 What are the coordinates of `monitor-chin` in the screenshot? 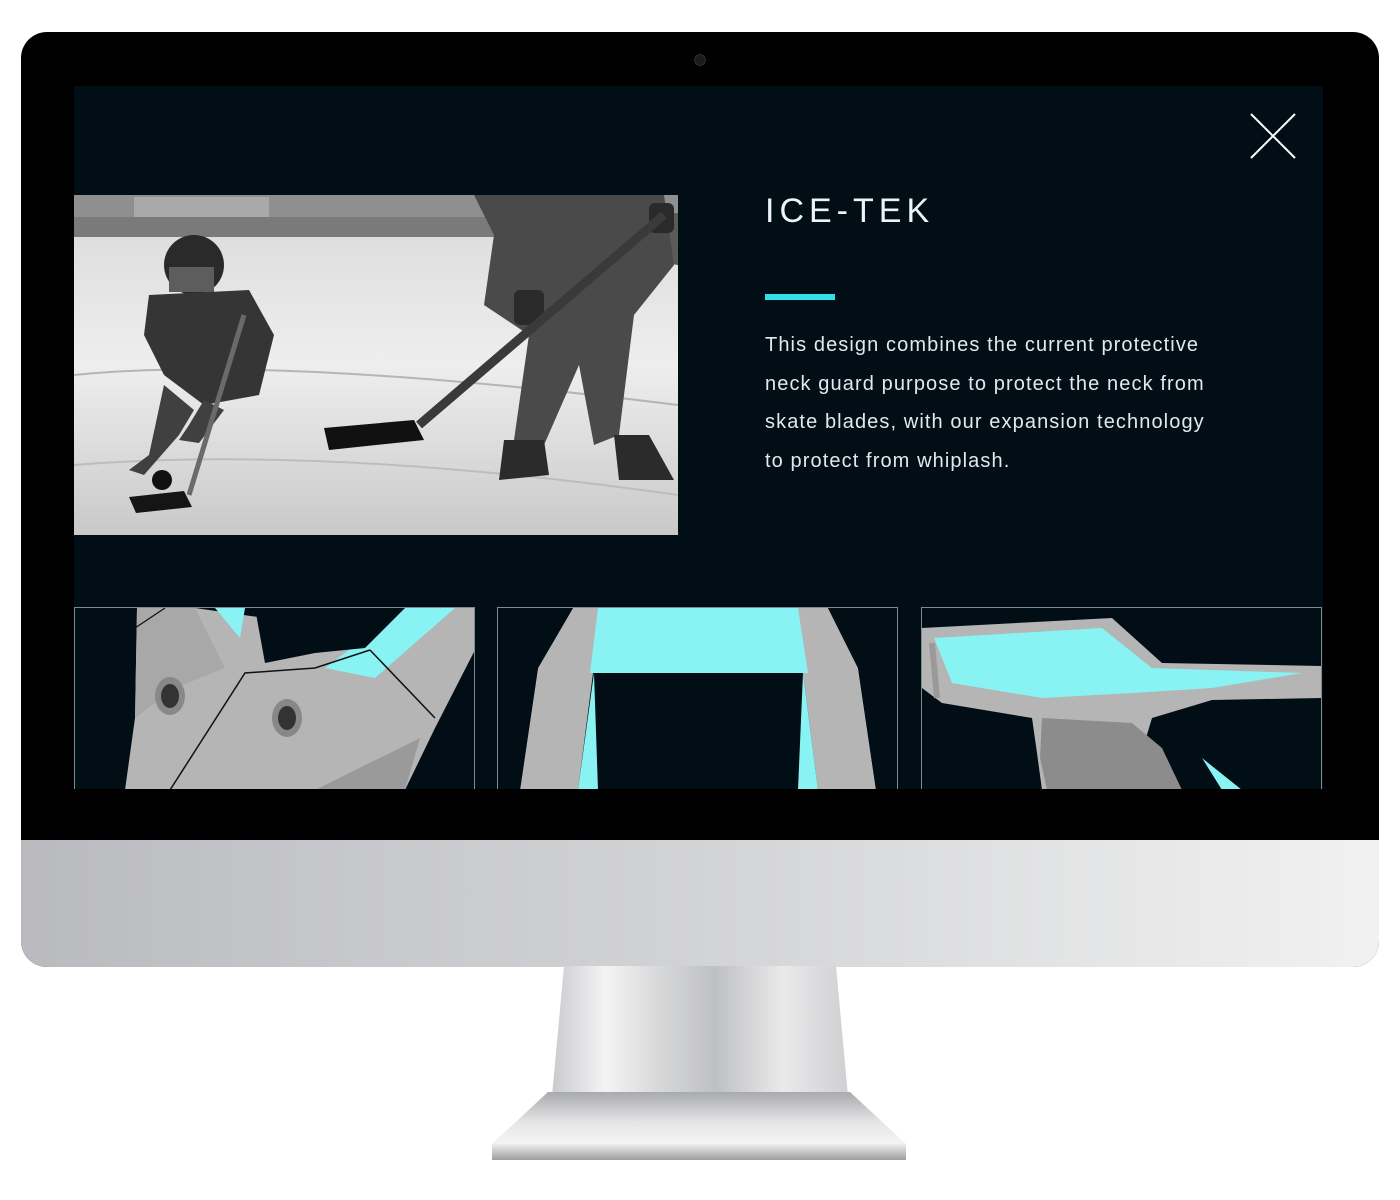 It's located at (700, 903).